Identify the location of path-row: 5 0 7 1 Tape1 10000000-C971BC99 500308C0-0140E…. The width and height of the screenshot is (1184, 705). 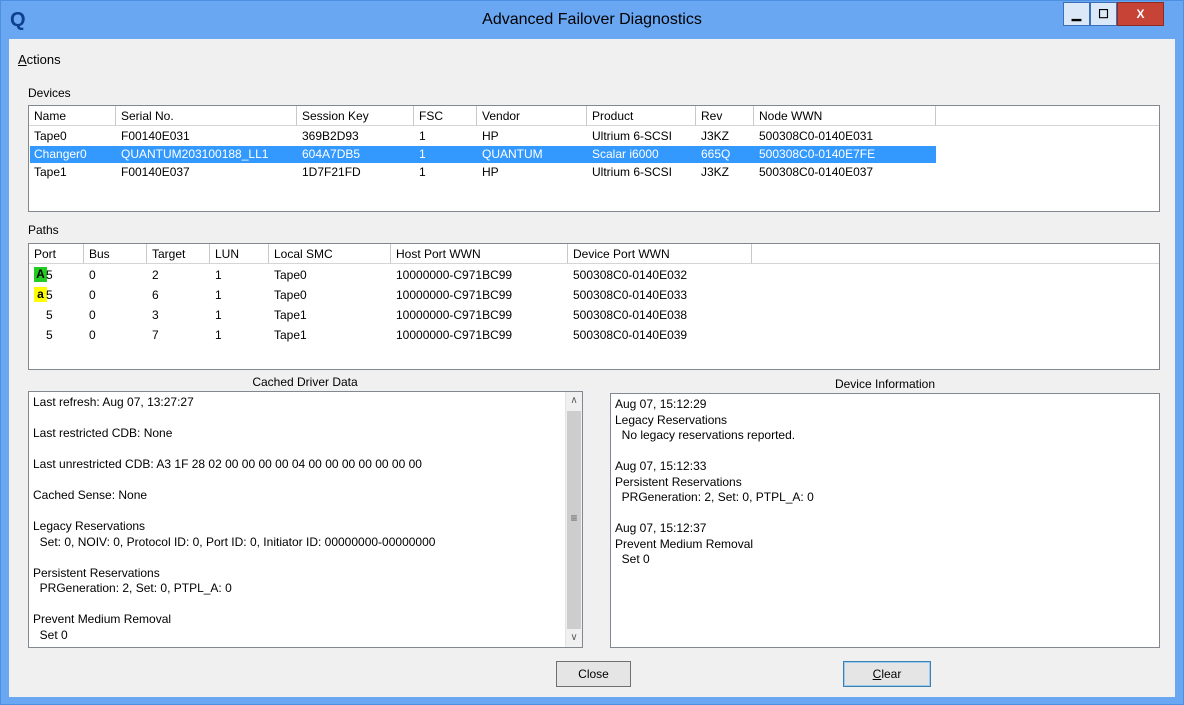
(391, 335).